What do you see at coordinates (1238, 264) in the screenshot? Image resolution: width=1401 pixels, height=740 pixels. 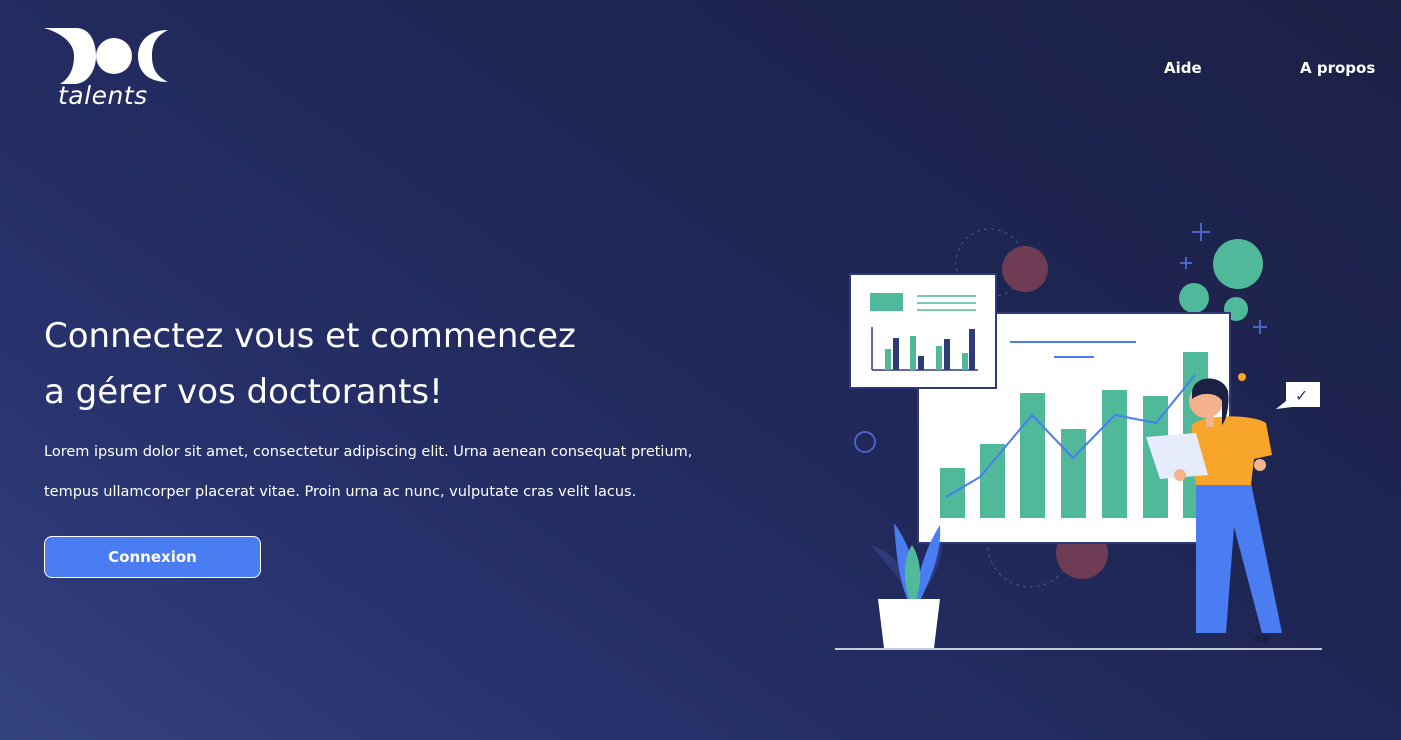 I see `decor-teal-bubble-large` at bounding box center [1238, 264].